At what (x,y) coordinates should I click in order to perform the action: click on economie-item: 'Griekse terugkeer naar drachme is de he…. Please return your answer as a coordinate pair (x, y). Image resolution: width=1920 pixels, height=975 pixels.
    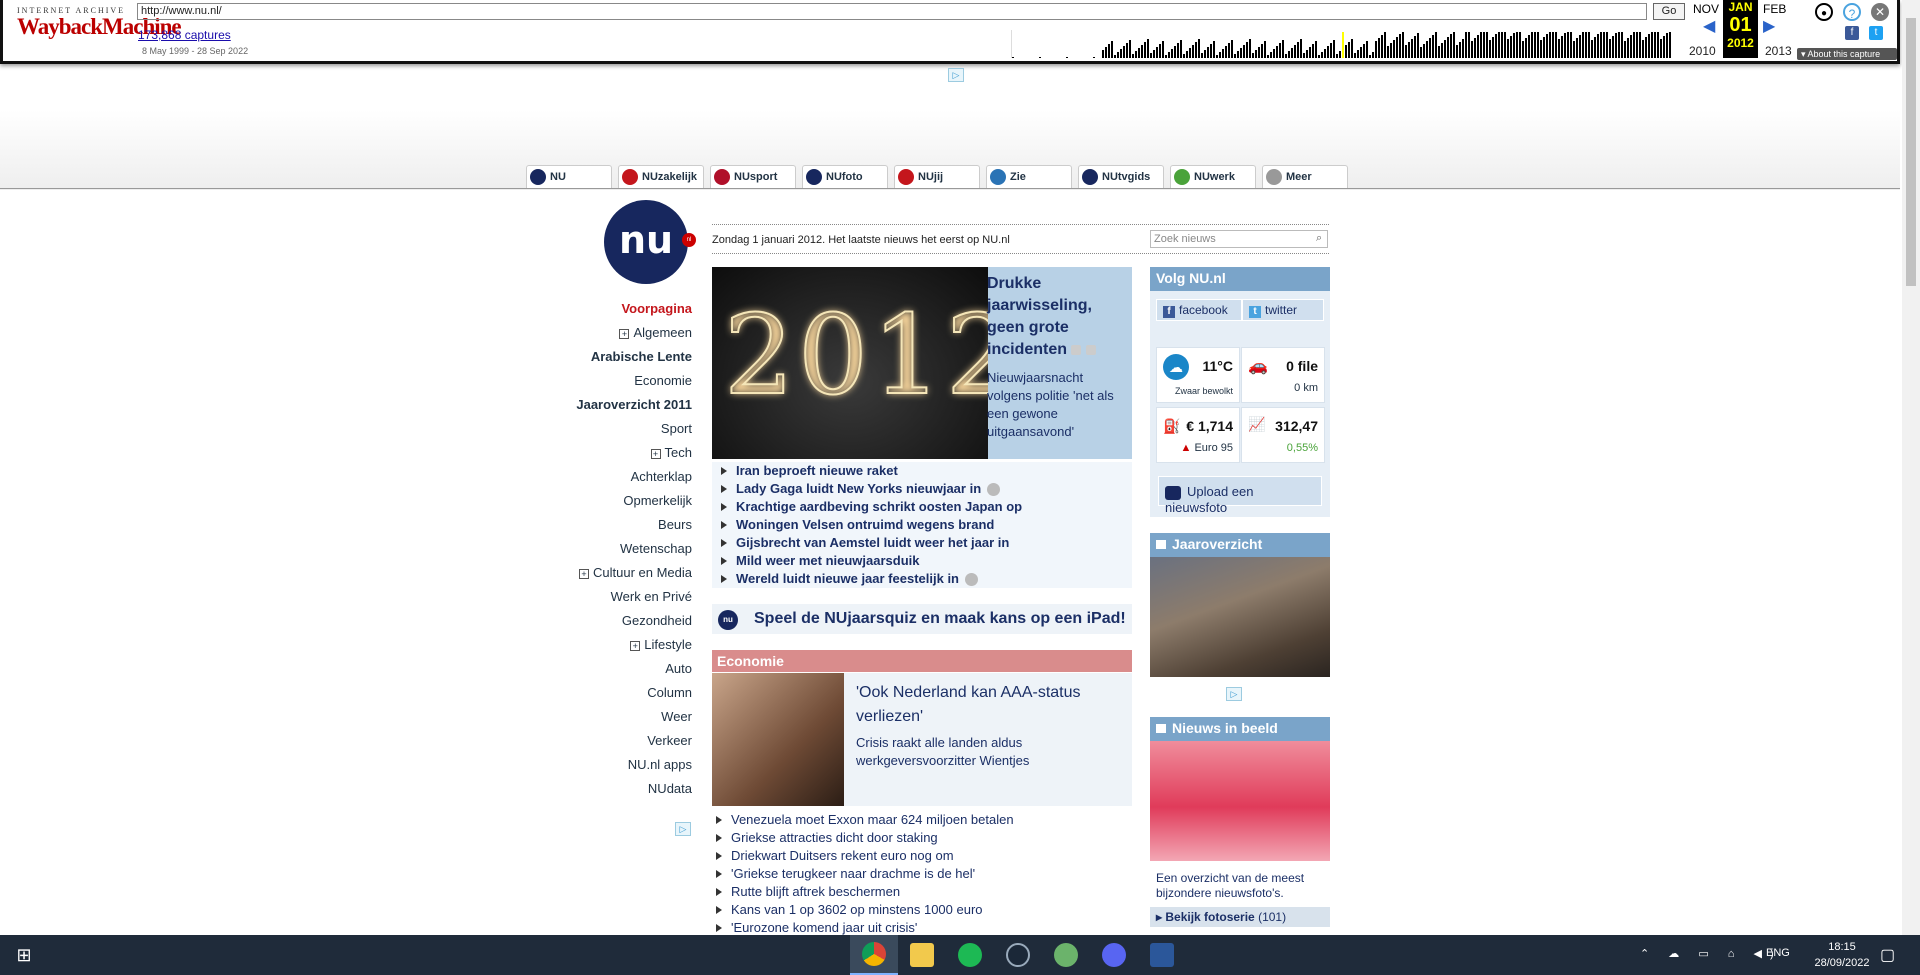
    Looking at the image, I should click on (922, 874).